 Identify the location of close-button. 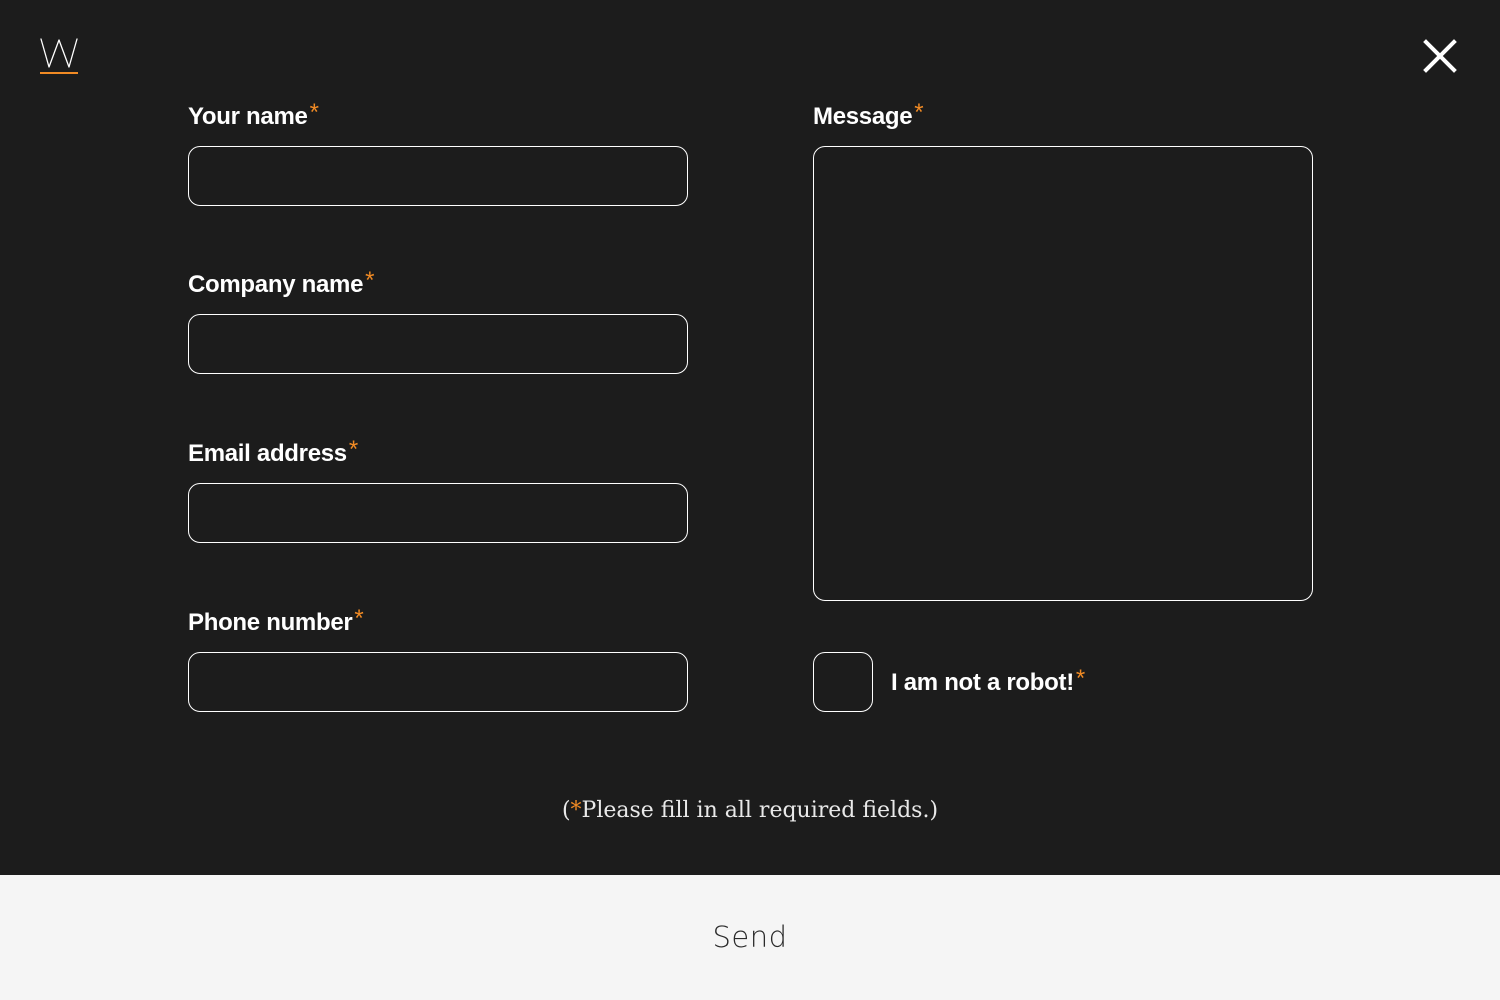
(1440, 56).